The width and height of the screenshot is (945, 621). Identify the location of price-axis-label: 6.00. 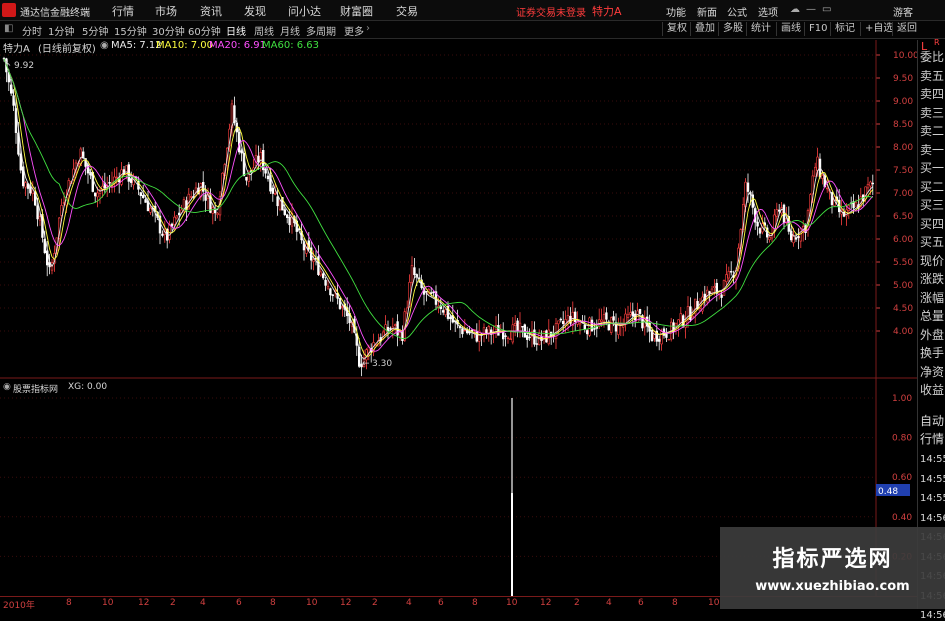
(903, 240).